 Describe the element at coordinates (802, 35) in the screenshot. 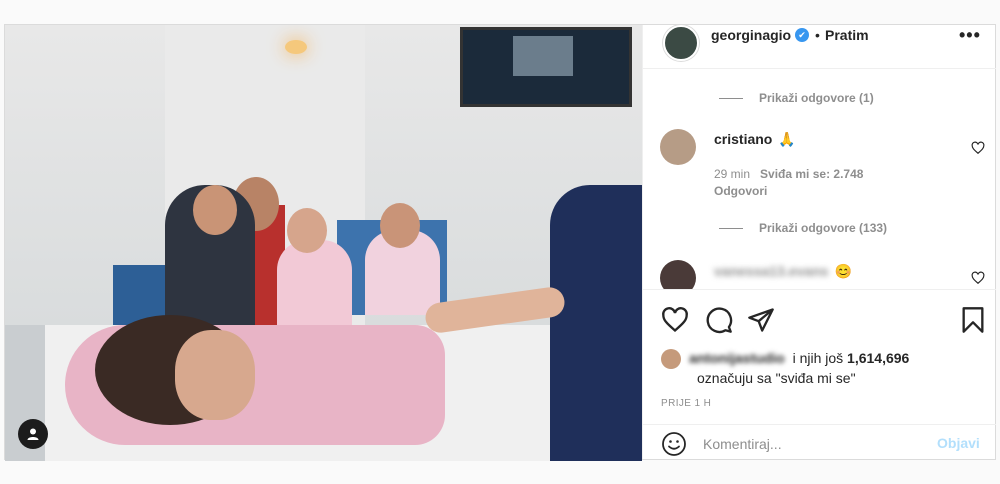

I see `verified-badge-icon: ✔` at that location.